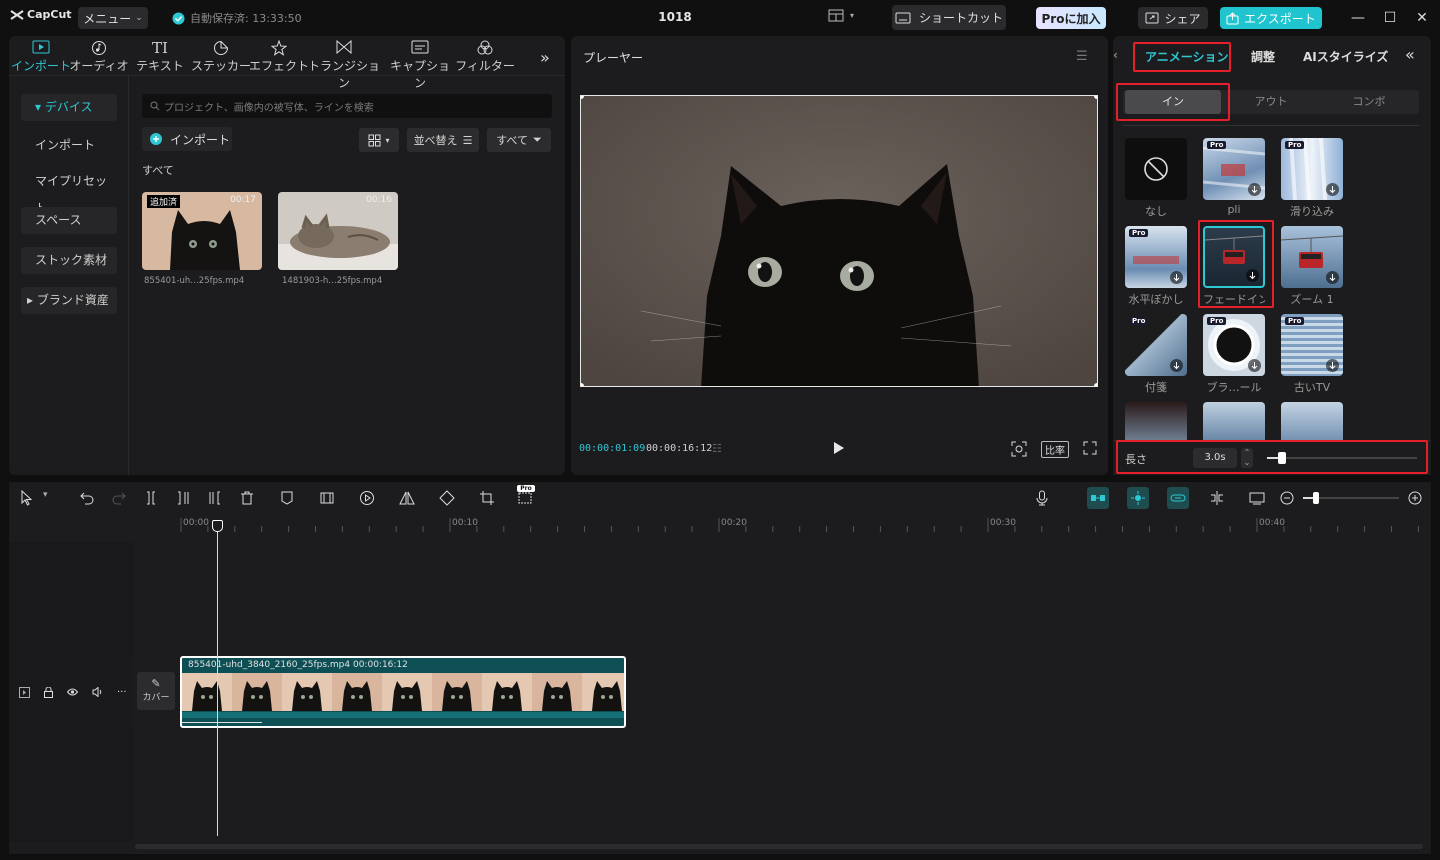 Image resolution: width=1440 pixels, height=860 pixels. Describe the element at coordinates (87, 498) in the screenshot. I see `undo-icon` at that location.